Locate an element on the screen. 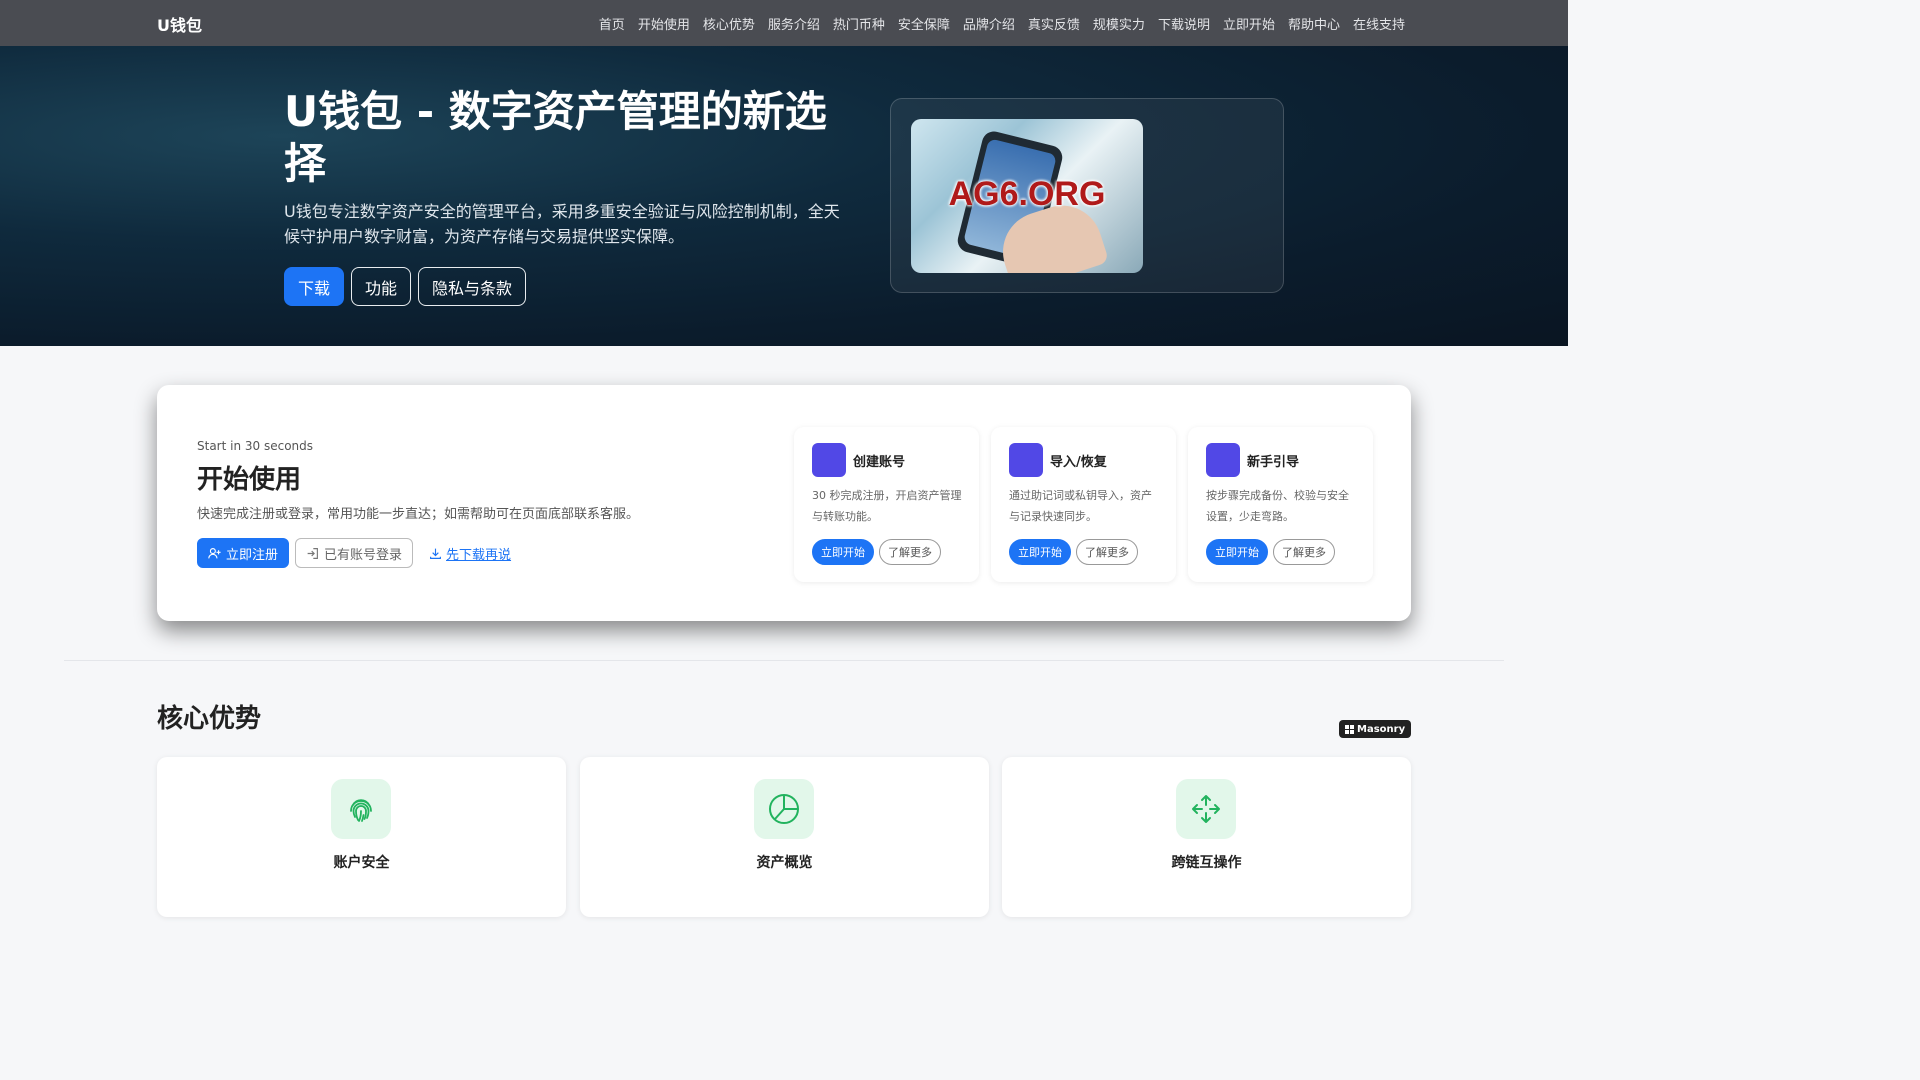 Image resolution: width=1920 pixels, height=1080 pixels. nav-link-security: 安全保障 is located at coordinates (924, 23).